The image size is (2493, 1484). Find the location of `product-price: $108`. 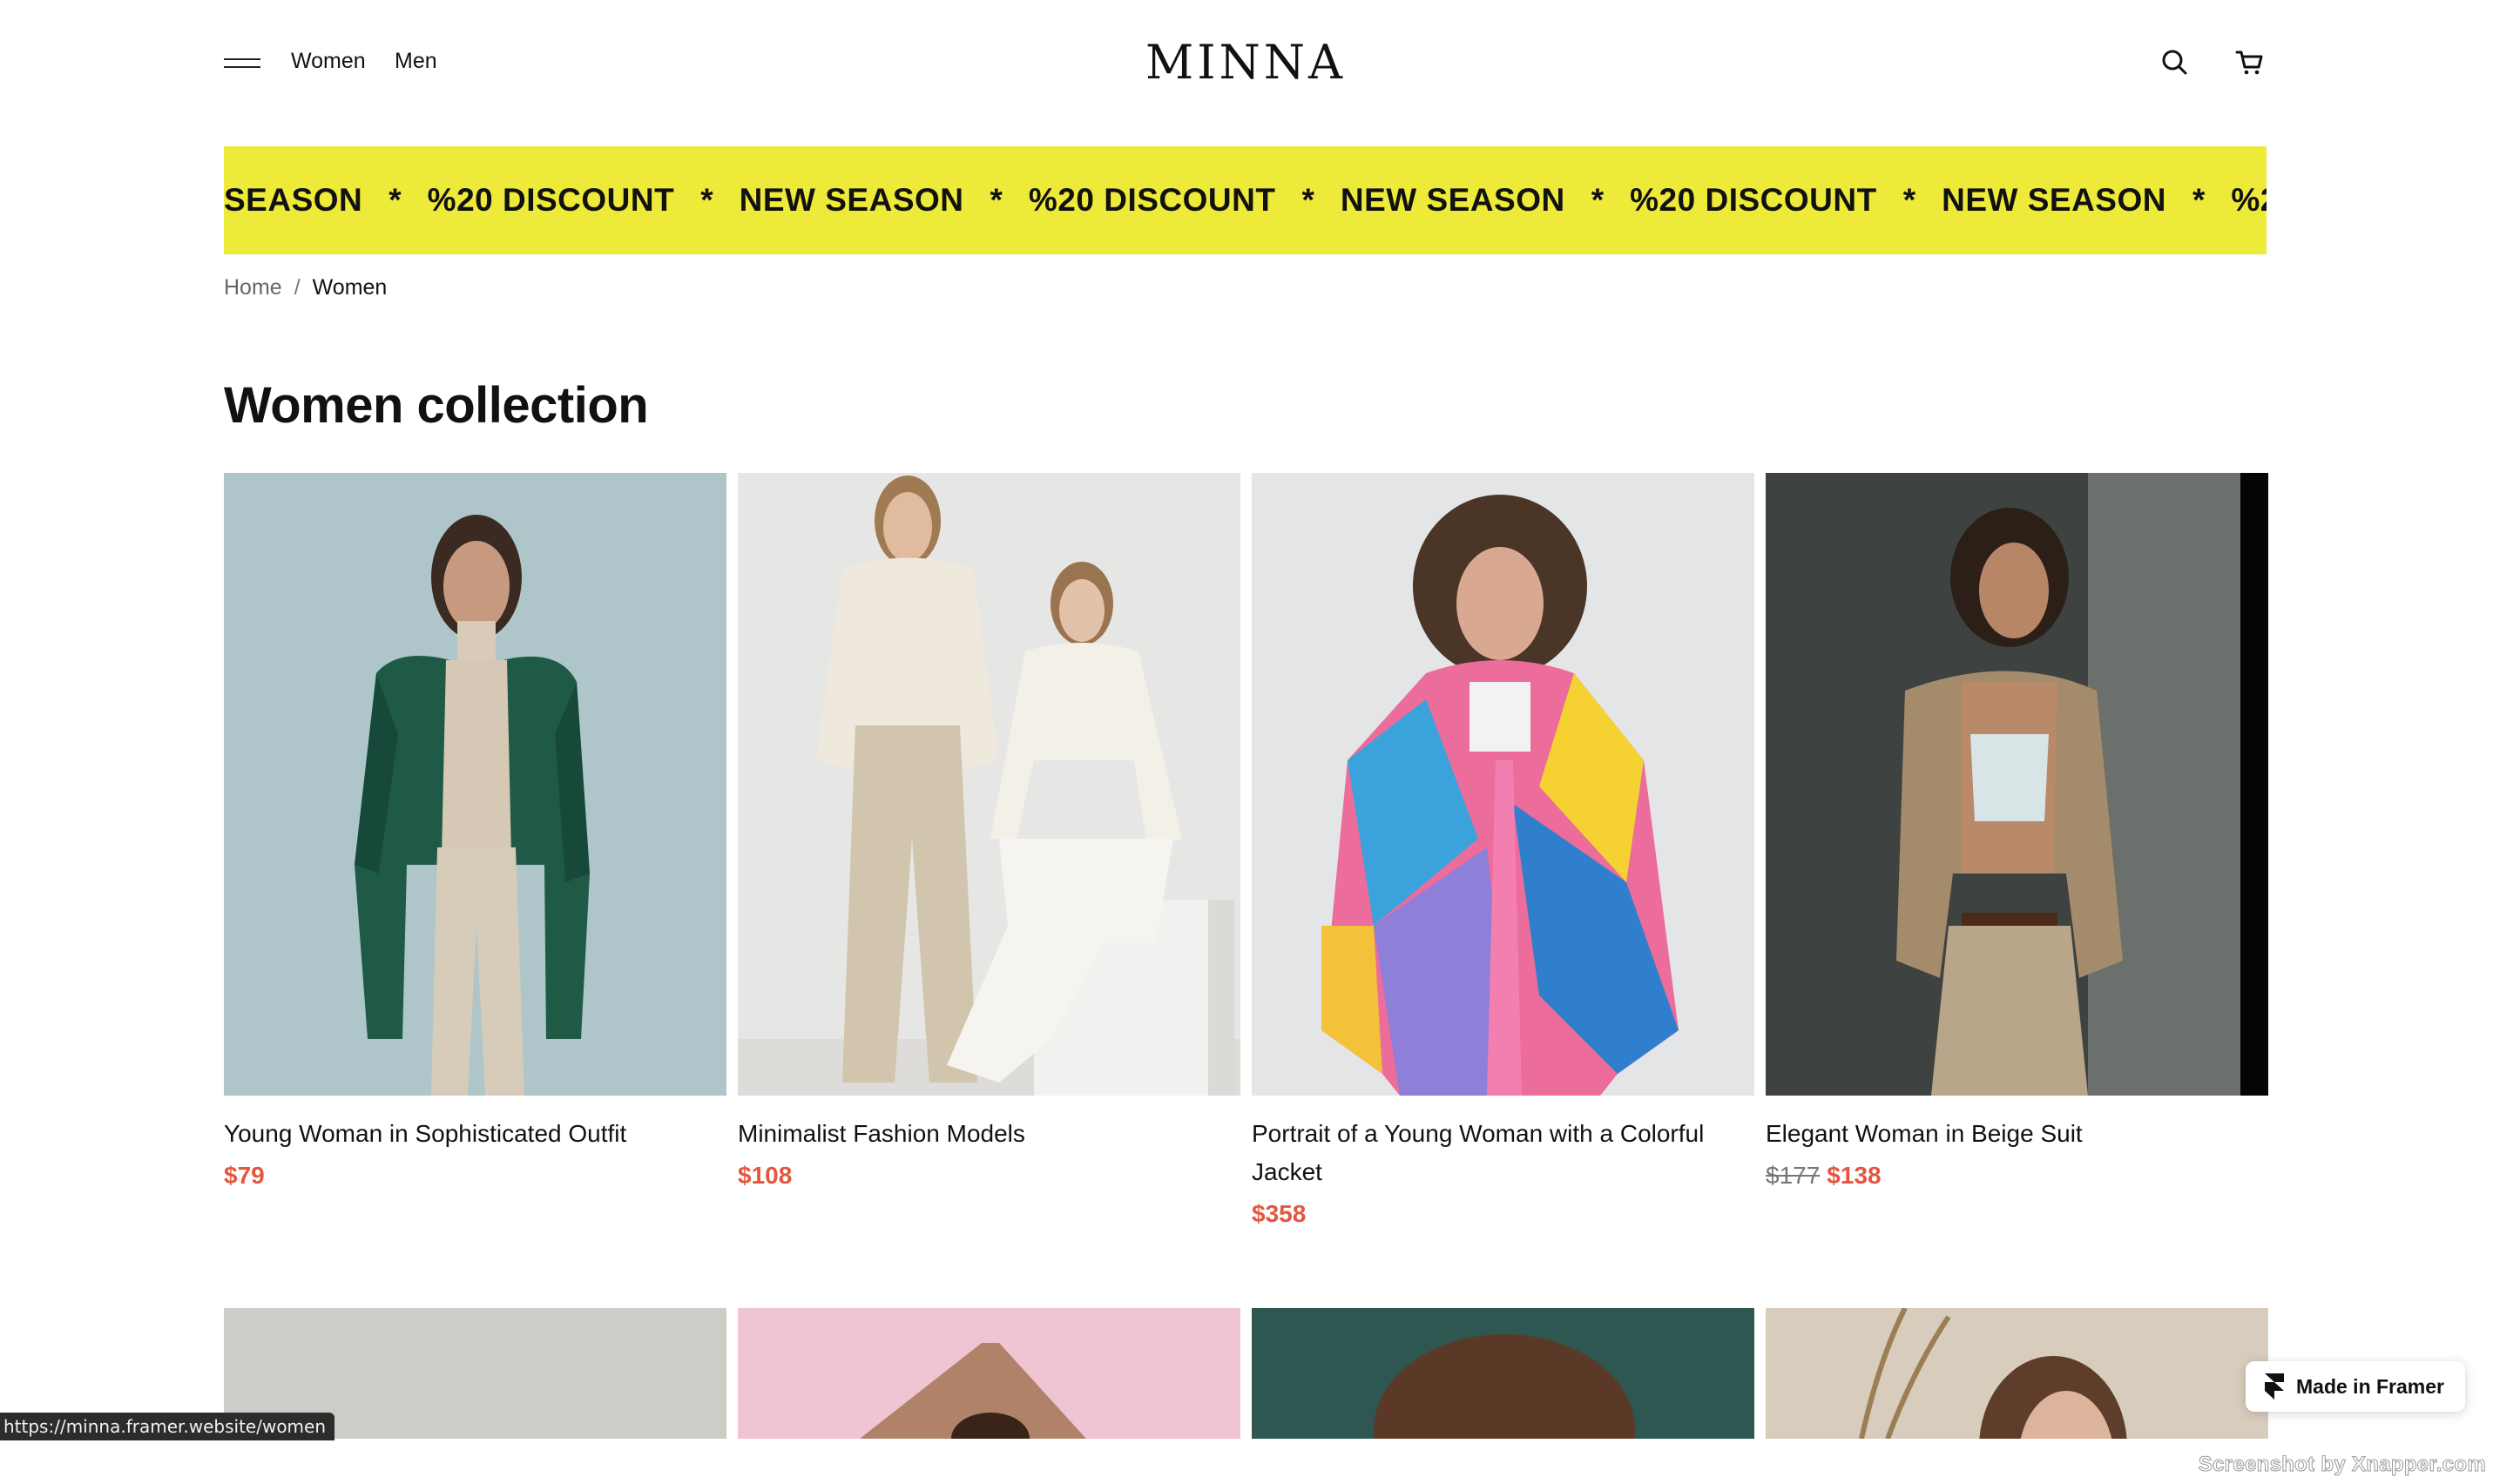

product-price: $108 is located at coordinates (766, 1175).